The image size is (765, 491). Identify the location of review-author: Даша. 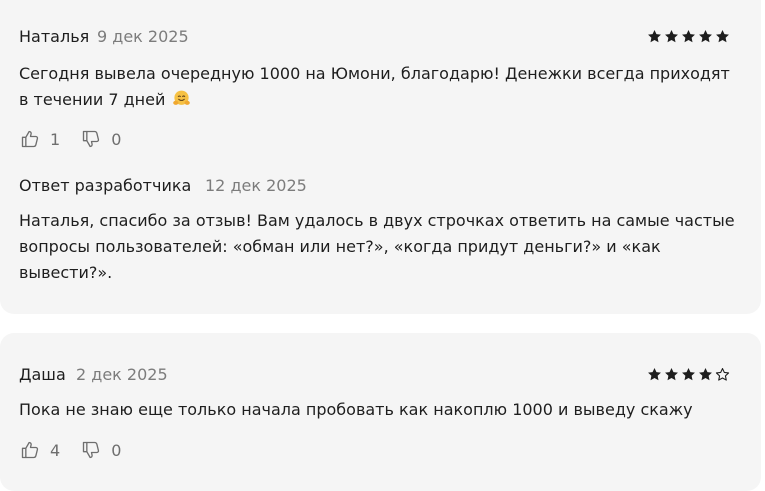
(42, 374).